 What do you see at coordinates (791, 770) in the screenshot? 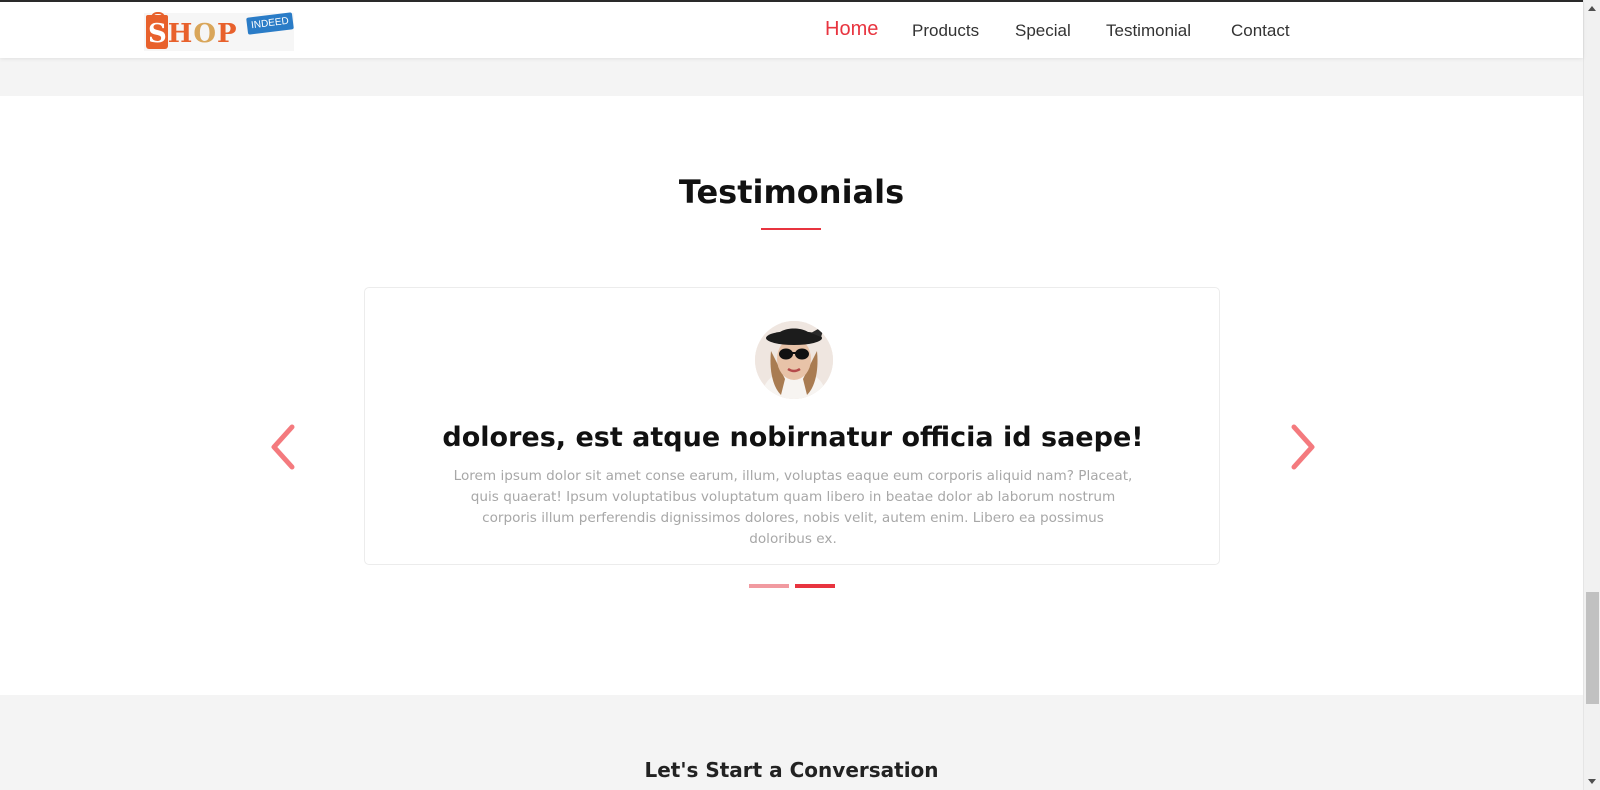
I see `contact-heading: Let's Start a Conversation` at bounding box center [791, 770].